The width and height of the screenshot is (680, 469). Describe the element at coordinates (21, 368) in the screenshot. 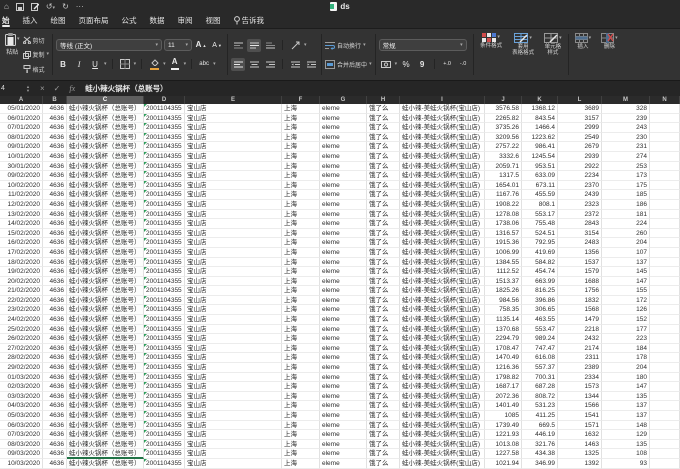

I see `cell: 29/02/2020` at that location.